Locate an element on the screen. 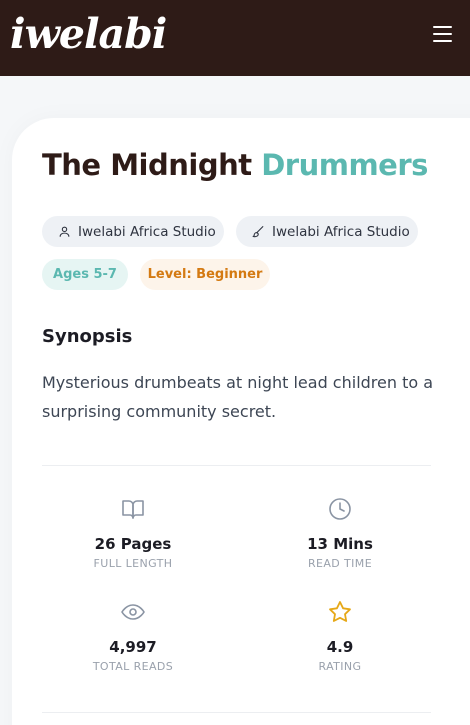 This screenshot has width=470, height=725. synopsis-heading: Synopsis is located at coordinates (87, 336).